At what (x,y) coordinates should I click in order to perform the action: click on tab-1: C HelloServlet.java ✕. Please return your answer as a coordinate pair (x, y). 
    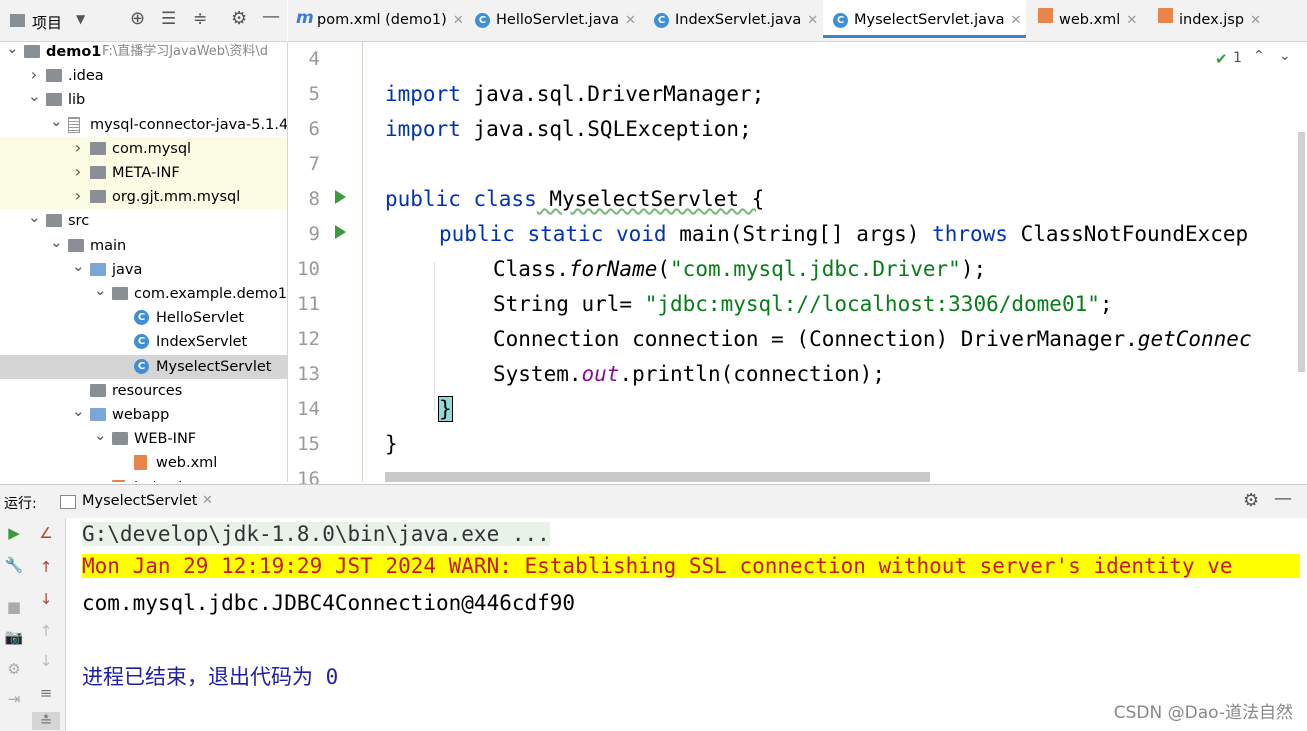
    Looking at the image, I should click on (552, 20).